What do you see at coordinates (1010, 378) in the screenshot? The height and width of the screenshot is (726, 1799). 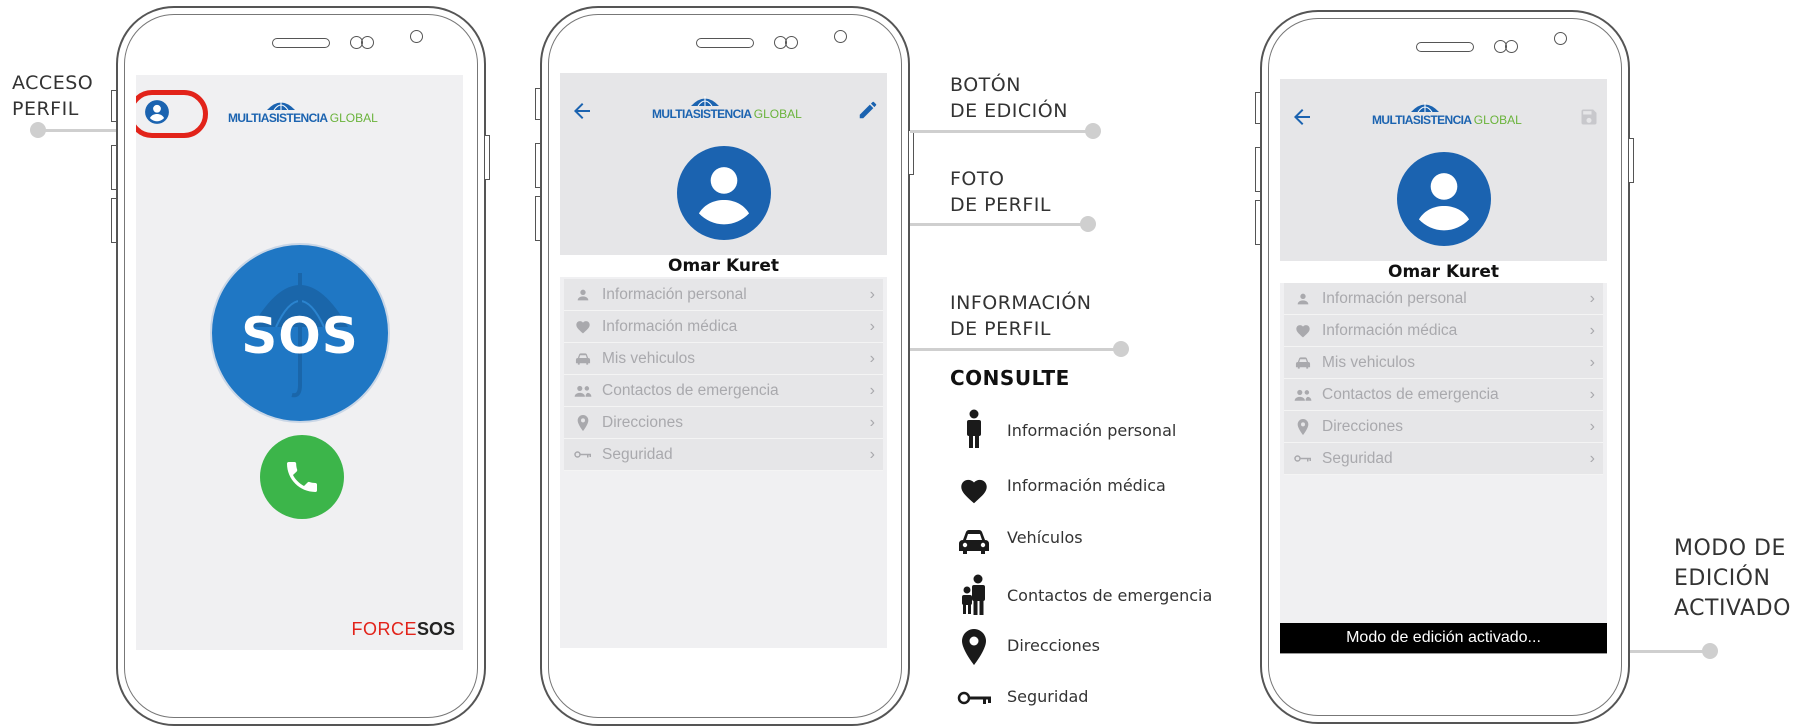 I see `legend-title: CONSULTE` at bounding box center [1010, 378].